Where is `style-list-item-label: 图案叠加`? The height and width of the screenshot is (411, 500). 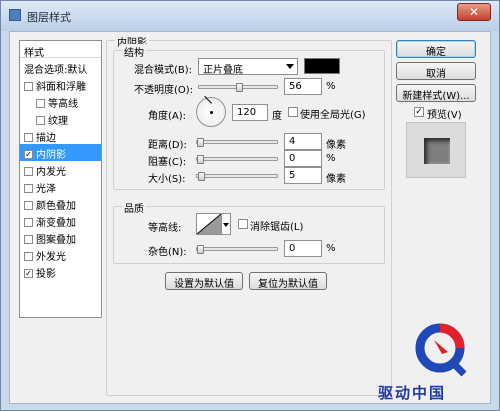 style-list-item-label: 图案叠加 is located at coordinates (56, 240).